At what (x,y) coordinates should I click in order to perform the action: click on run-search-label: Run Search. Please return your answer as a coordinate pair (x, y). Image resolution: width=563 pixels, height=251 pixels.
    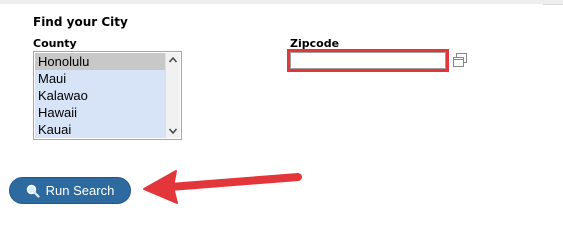
    Looking at the image, I should click on (80, 190).